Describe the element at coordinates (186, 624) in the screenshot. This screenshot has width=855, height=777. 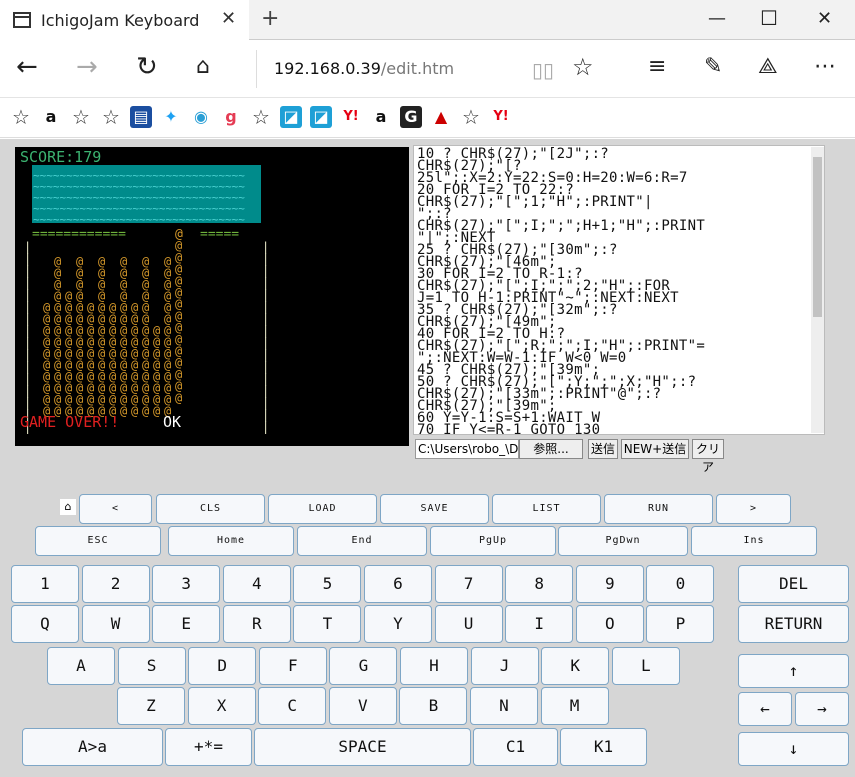
I see `key-e: E` at that location.